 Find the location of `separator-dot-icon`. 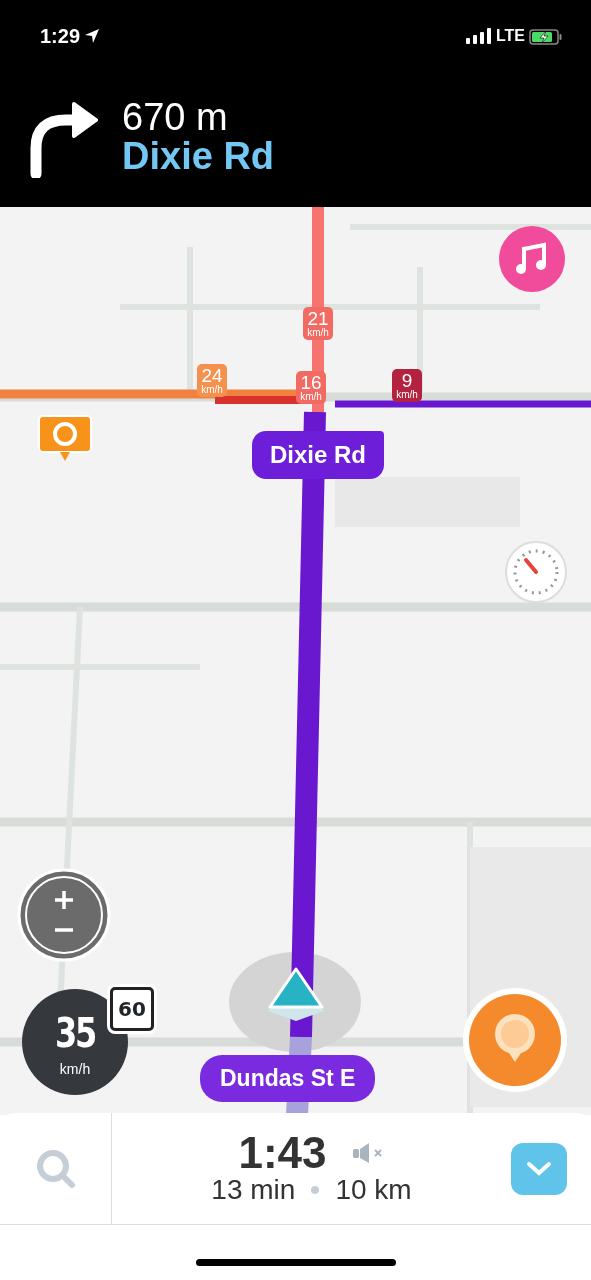

separator-dot-icon is located at coordinates (315, 1190).